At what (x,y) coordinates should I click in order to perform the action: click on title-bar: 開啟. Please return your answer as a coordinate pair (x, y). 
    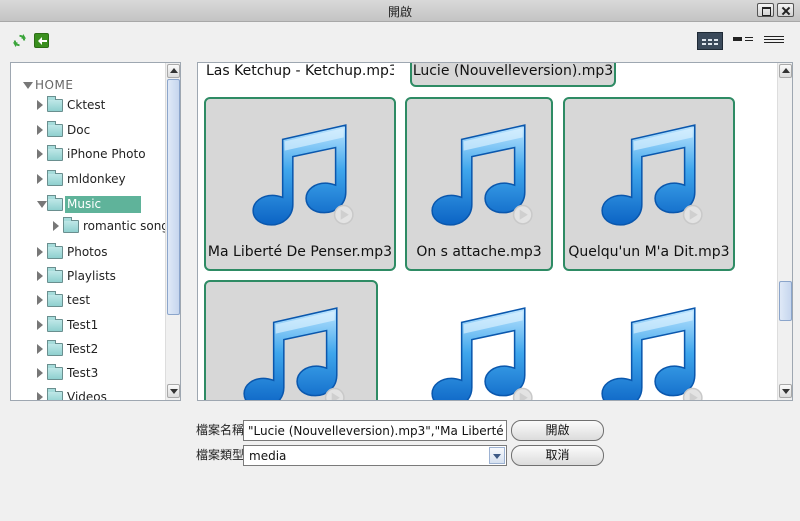
    Looking at the image, I should click on (400, 11).